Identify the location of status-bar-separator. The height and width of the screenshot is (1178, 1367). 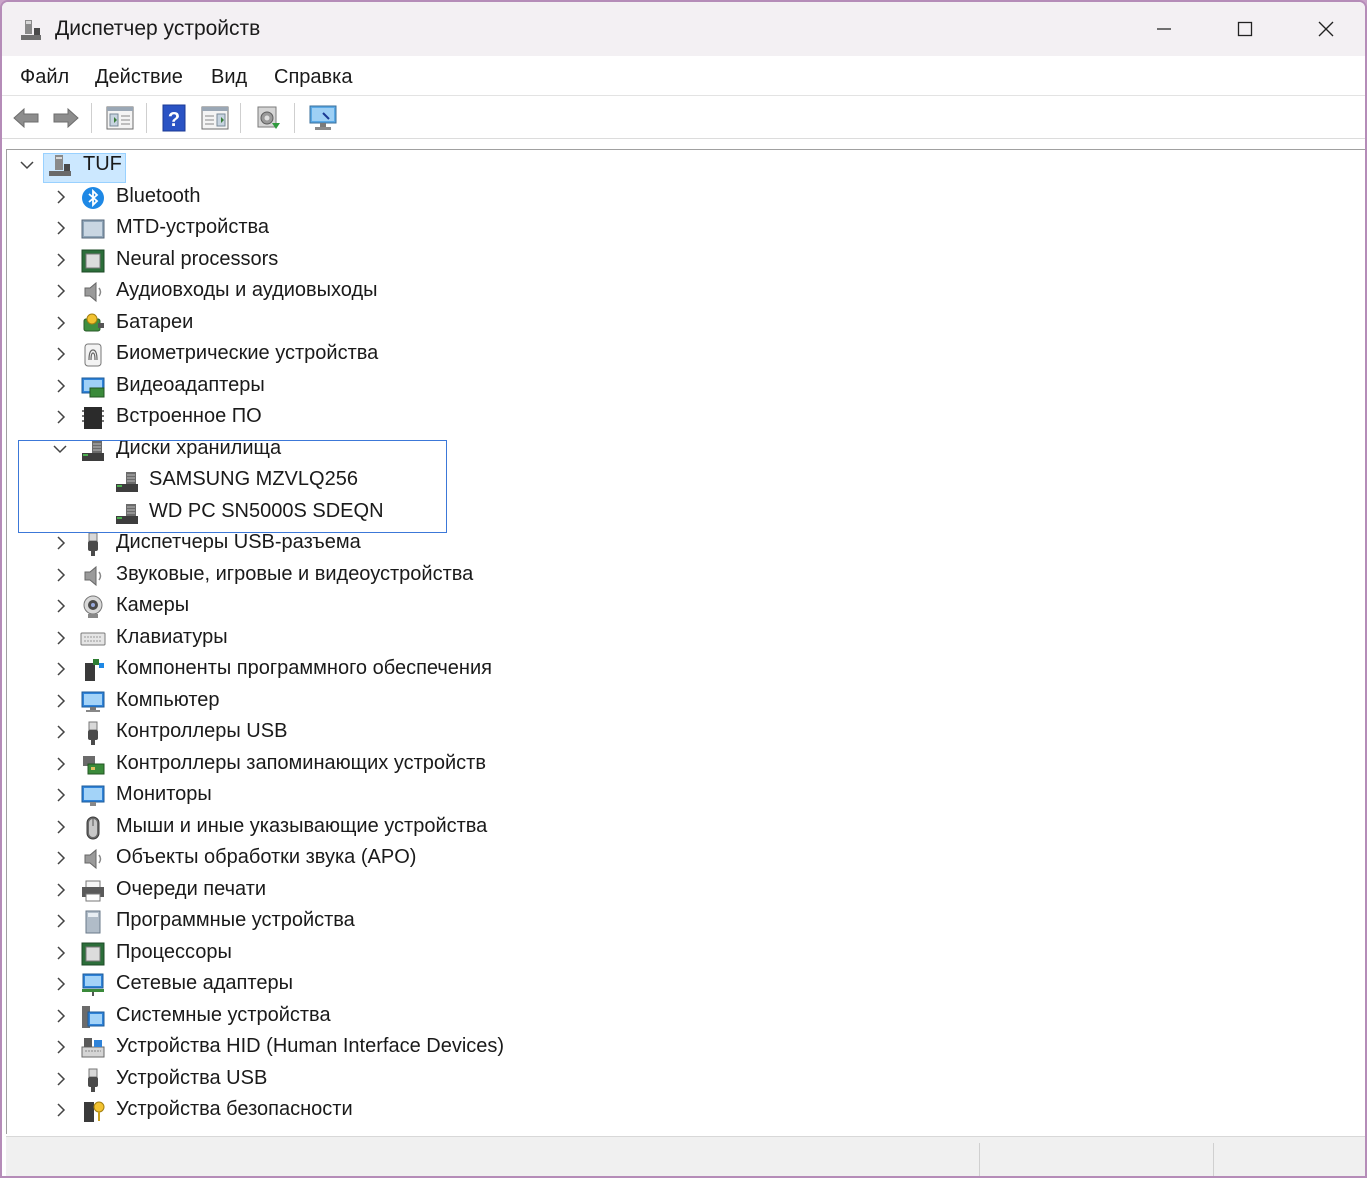
(979, 1159).